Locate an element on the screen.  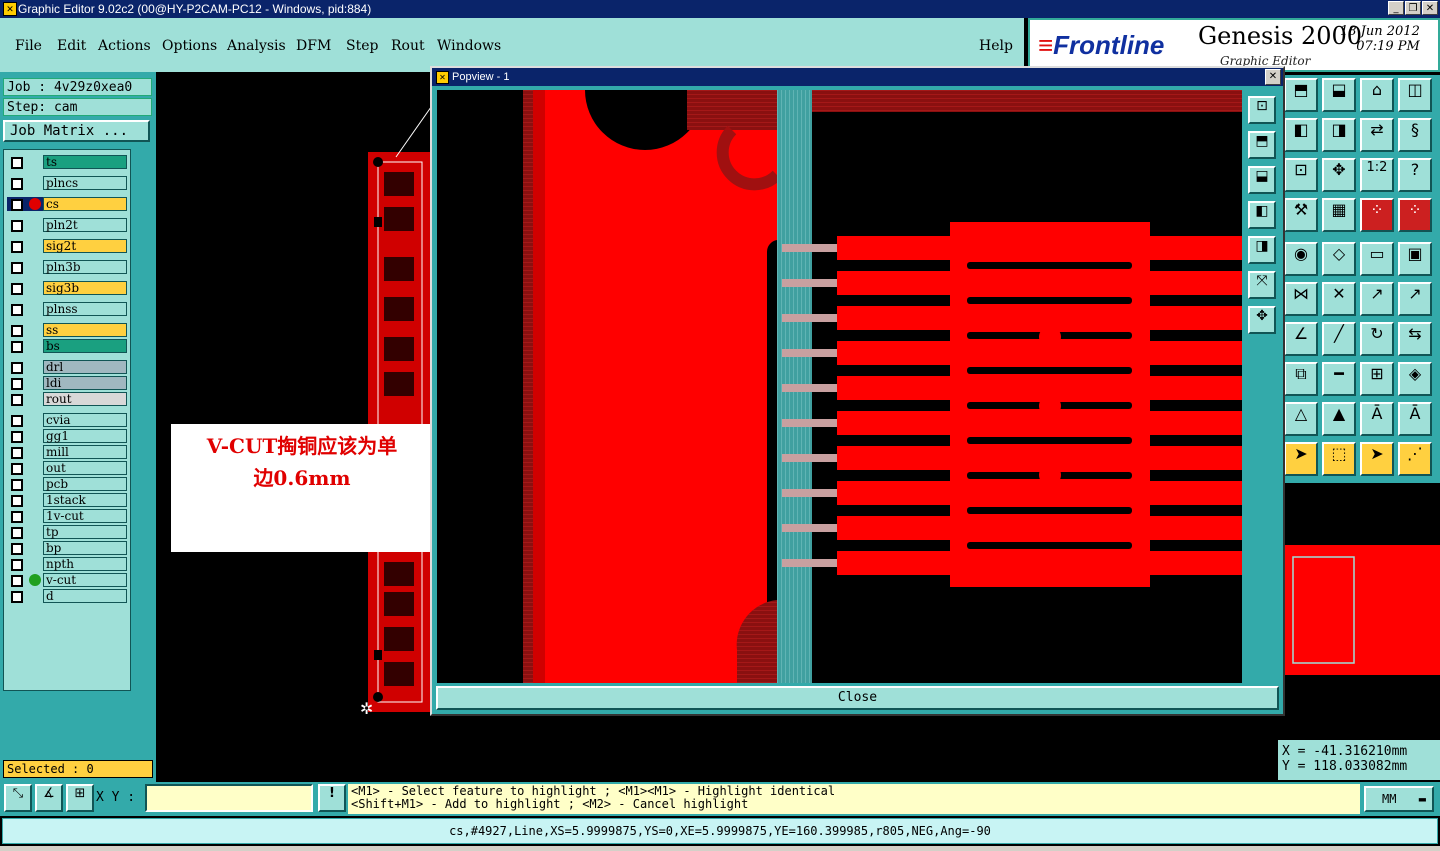
swap-icon: ⇄ is located at coordinates (1377, 135).